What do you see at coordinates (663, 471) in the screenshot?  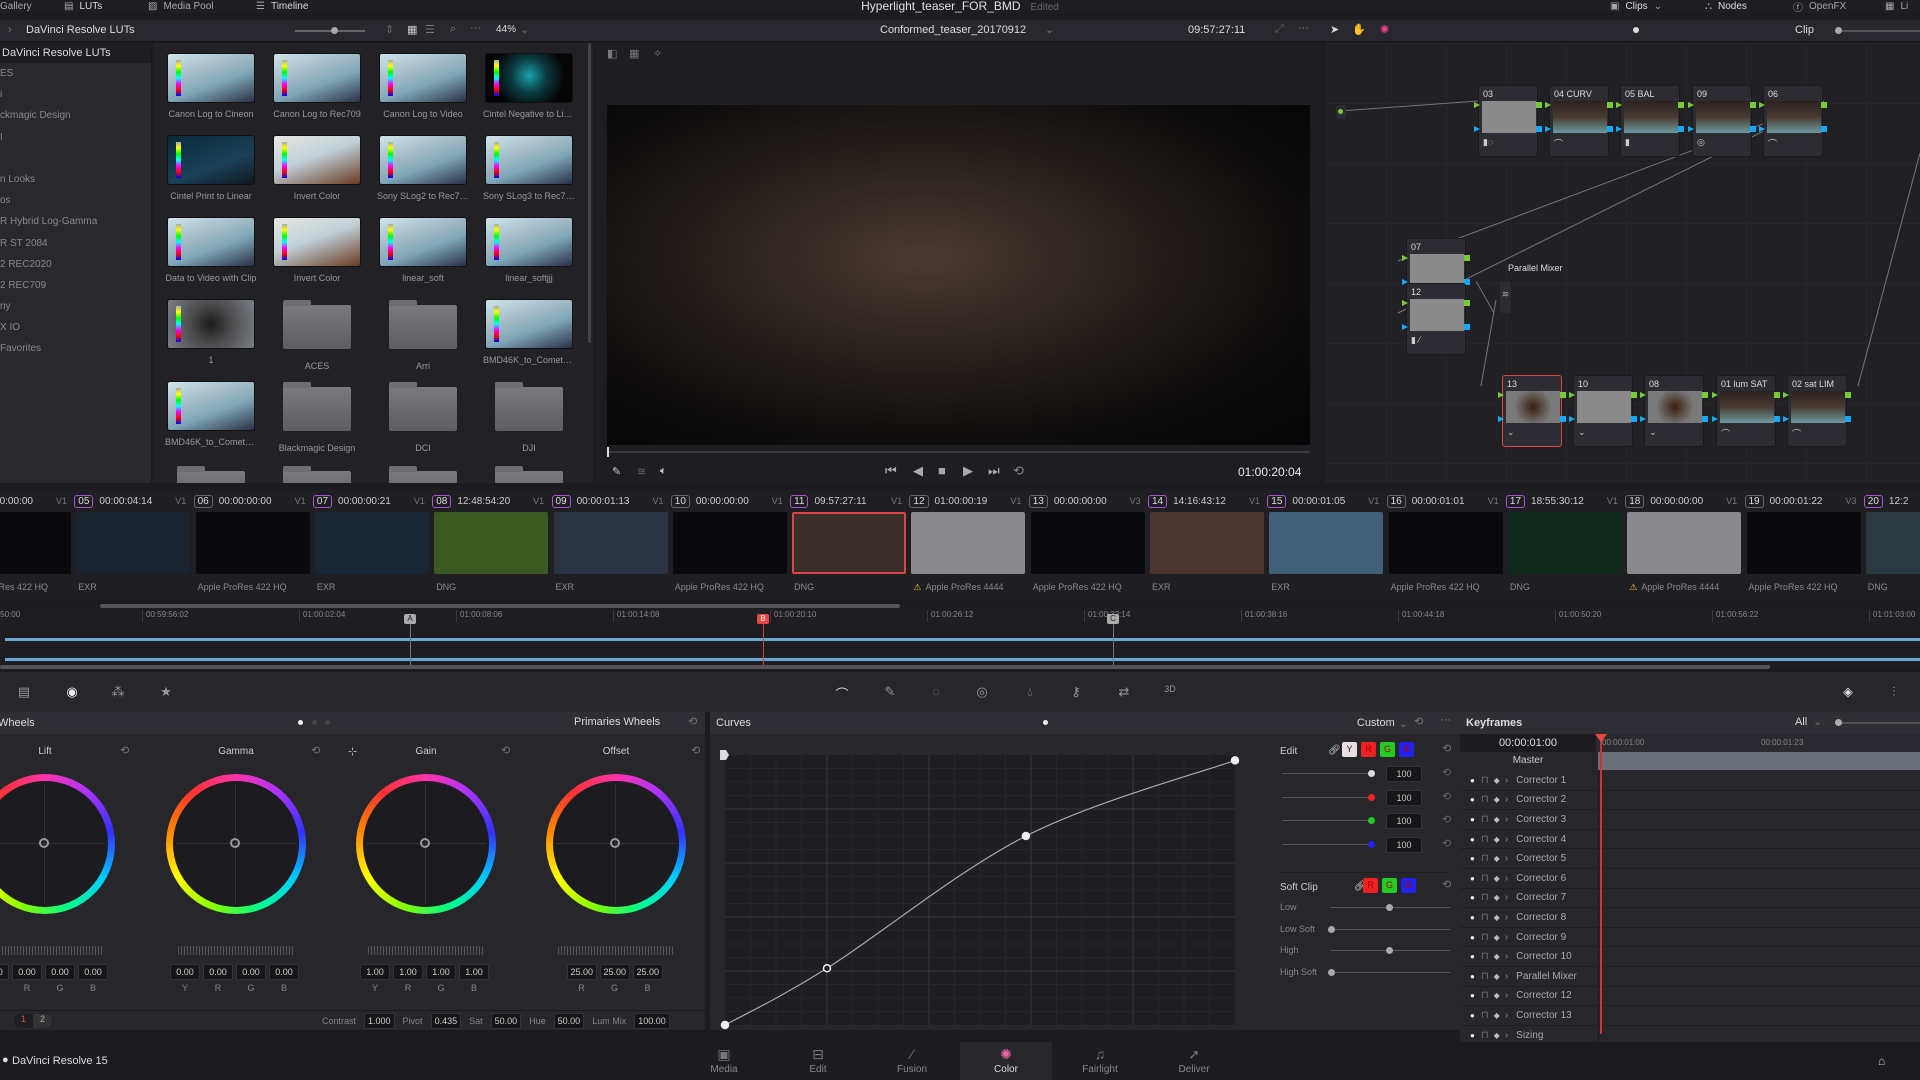 I see `audio-icon: 🔈︎` at bounding box center [663, 471].